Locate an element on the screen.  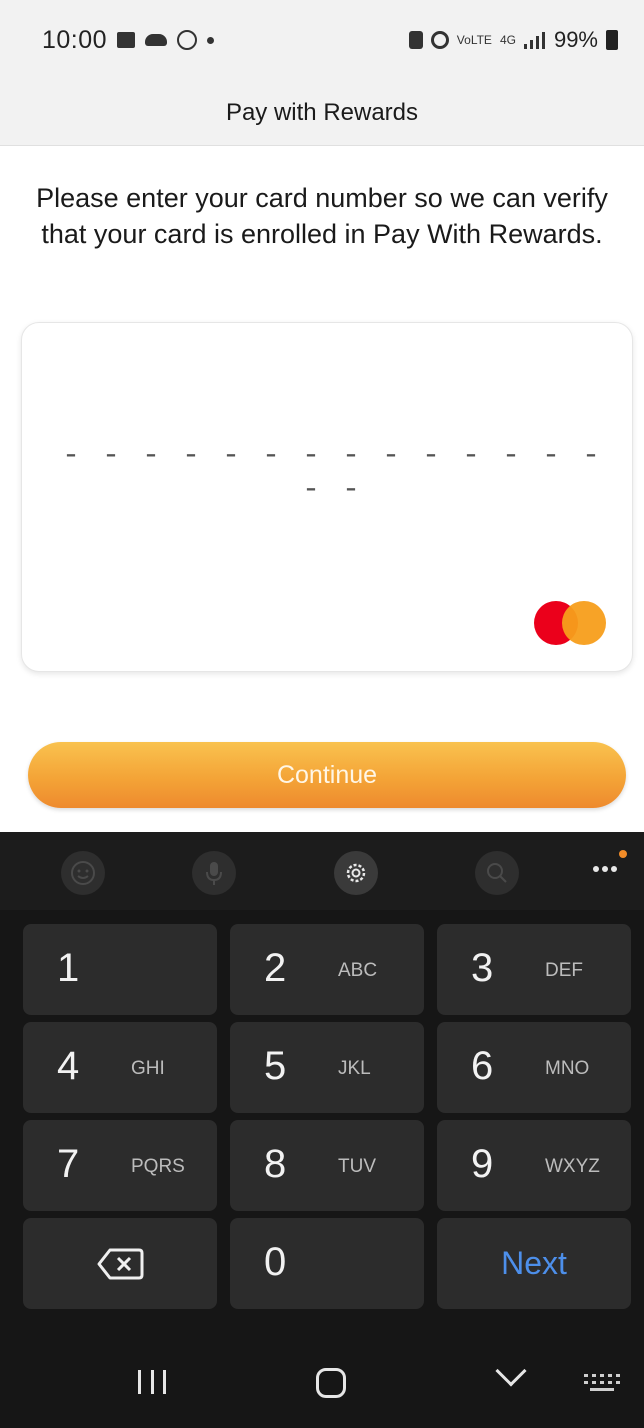
key-7-digit: 7 is located at coordinates (68, 1164).